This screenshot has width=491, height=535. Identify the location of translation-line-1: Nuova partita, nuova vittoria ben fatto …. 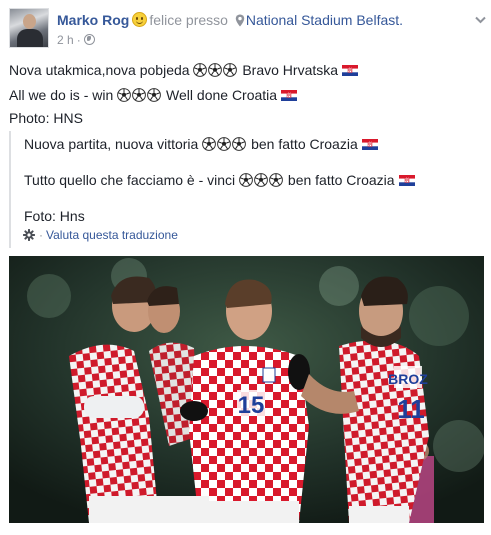
(201, 144).